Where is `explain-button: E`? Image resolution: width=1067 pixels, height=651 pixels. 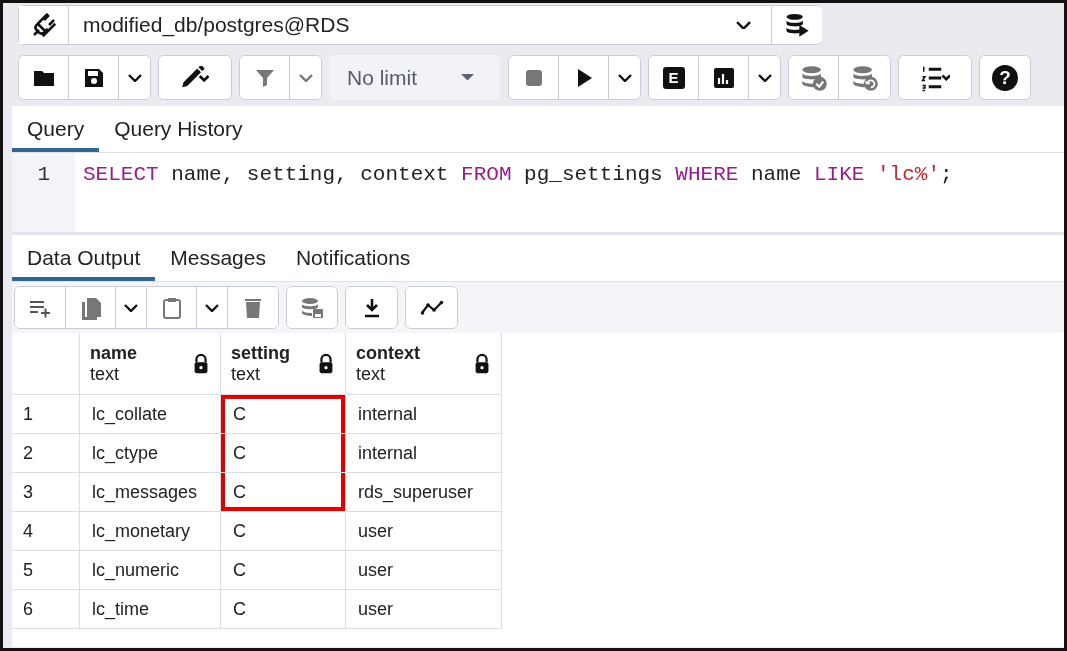
explain-button: E is located at coordinates (674, 77).